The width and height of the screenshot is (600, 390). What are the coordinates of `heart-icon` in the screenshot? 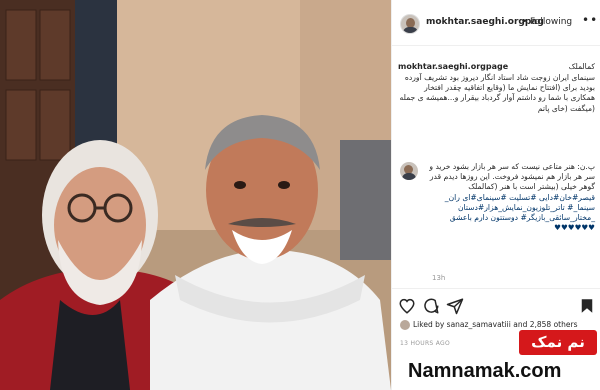 It's located at (407, 306).